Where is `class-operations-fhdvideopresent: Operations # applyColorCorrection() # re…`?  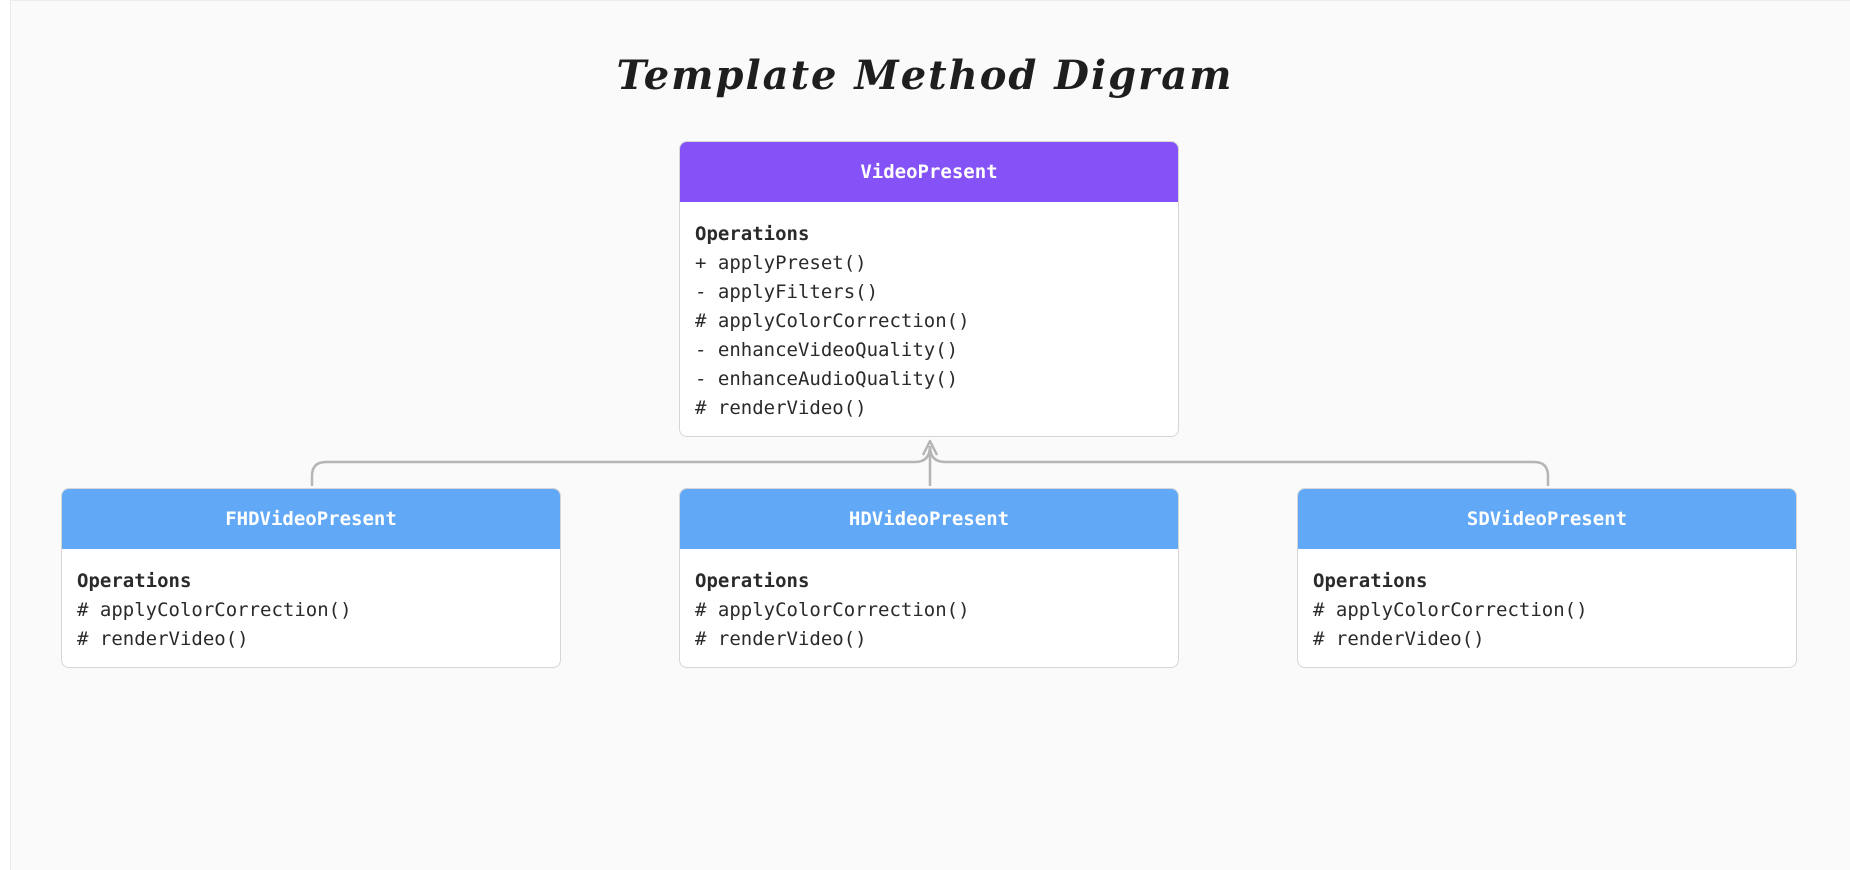
class-operations-fhdvideopresent: Operations # applyColorCorrection() # re… is located at coordinates (311, 606).